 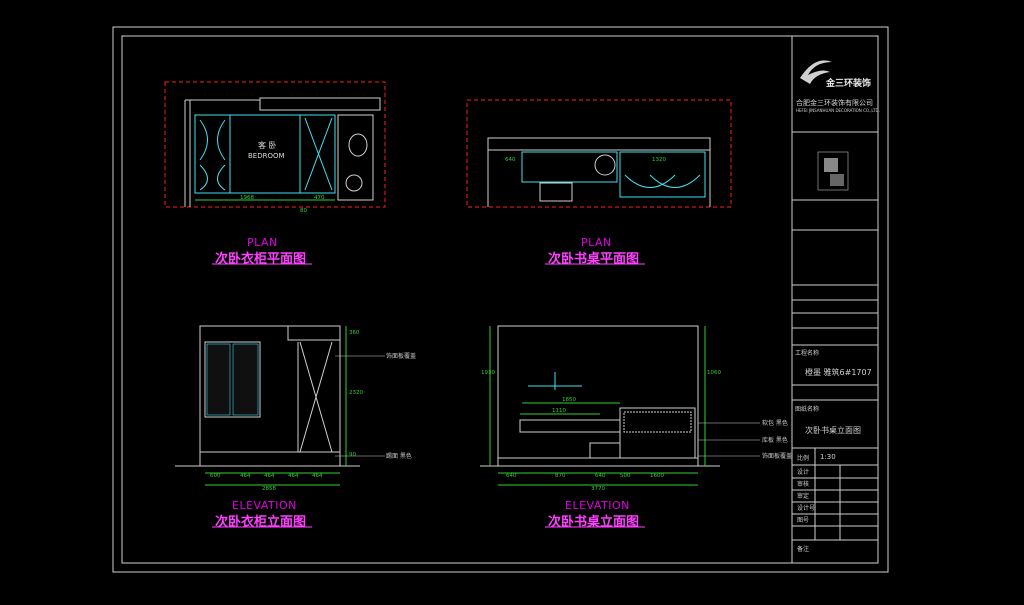 What do you see at coordinates (803, 496) in the screenshot?
I see `tb-row-3: 审定` at bounding box center [803, 496].